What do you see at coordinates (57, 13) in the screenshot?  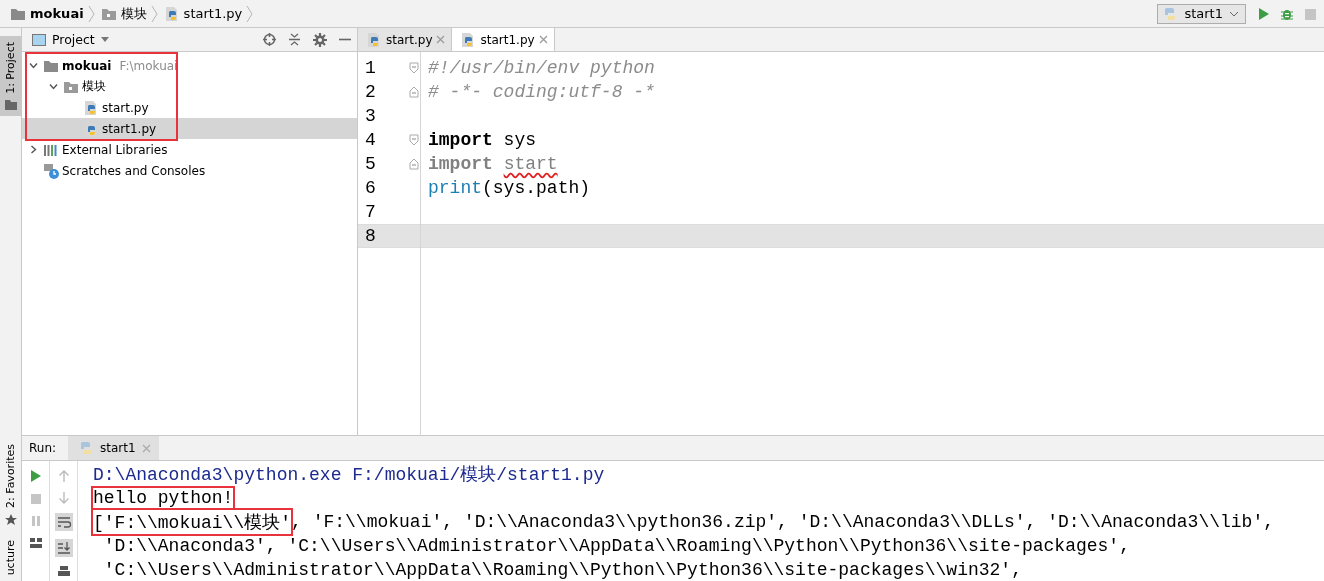 I see `breadcrumb-item: mokuai` at bounding box center [57, 13].